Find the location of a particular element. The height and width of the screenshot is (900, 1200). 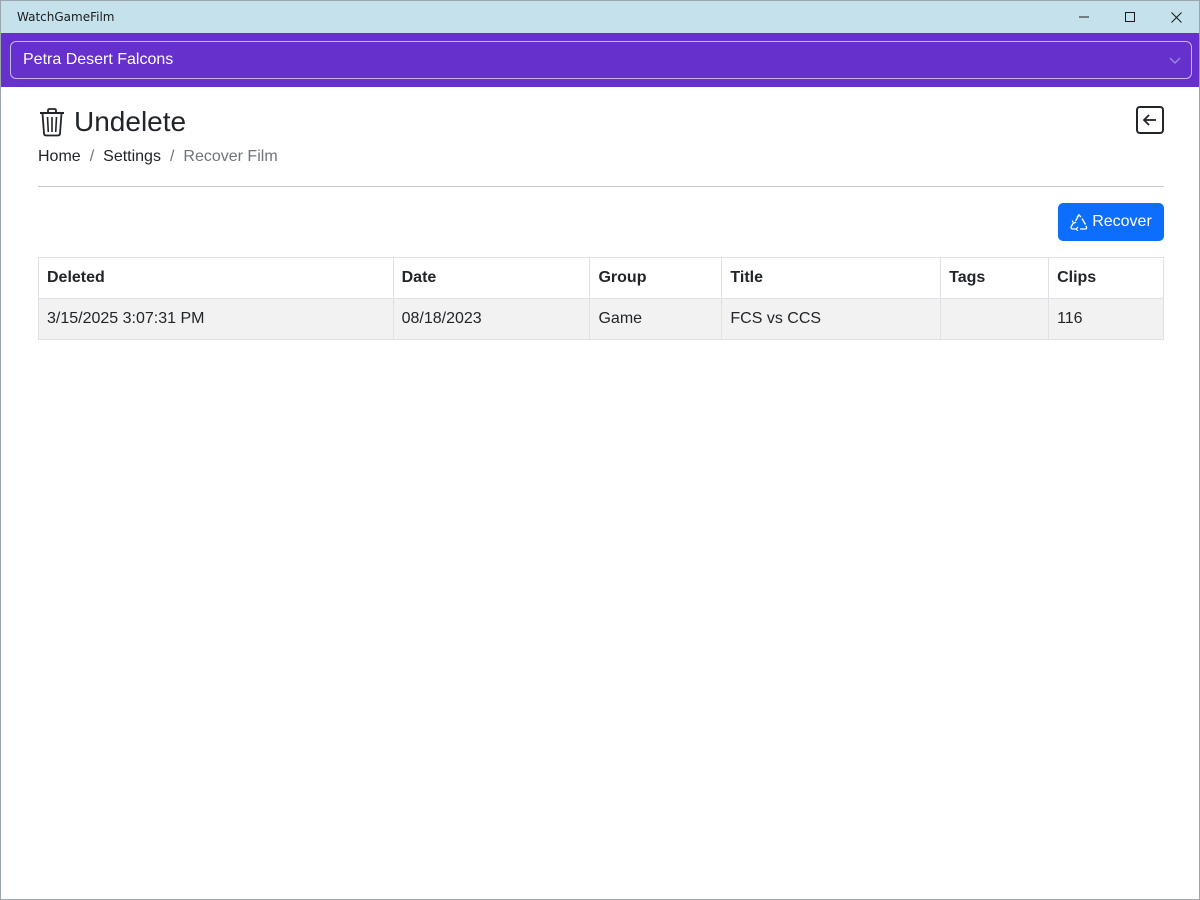

recover-button: Recover is located at coordinates (1111, 222).